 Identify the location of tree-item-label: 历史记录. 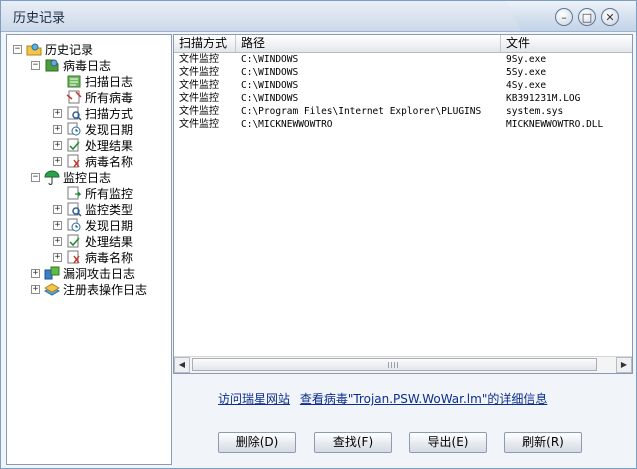
(69, 49).